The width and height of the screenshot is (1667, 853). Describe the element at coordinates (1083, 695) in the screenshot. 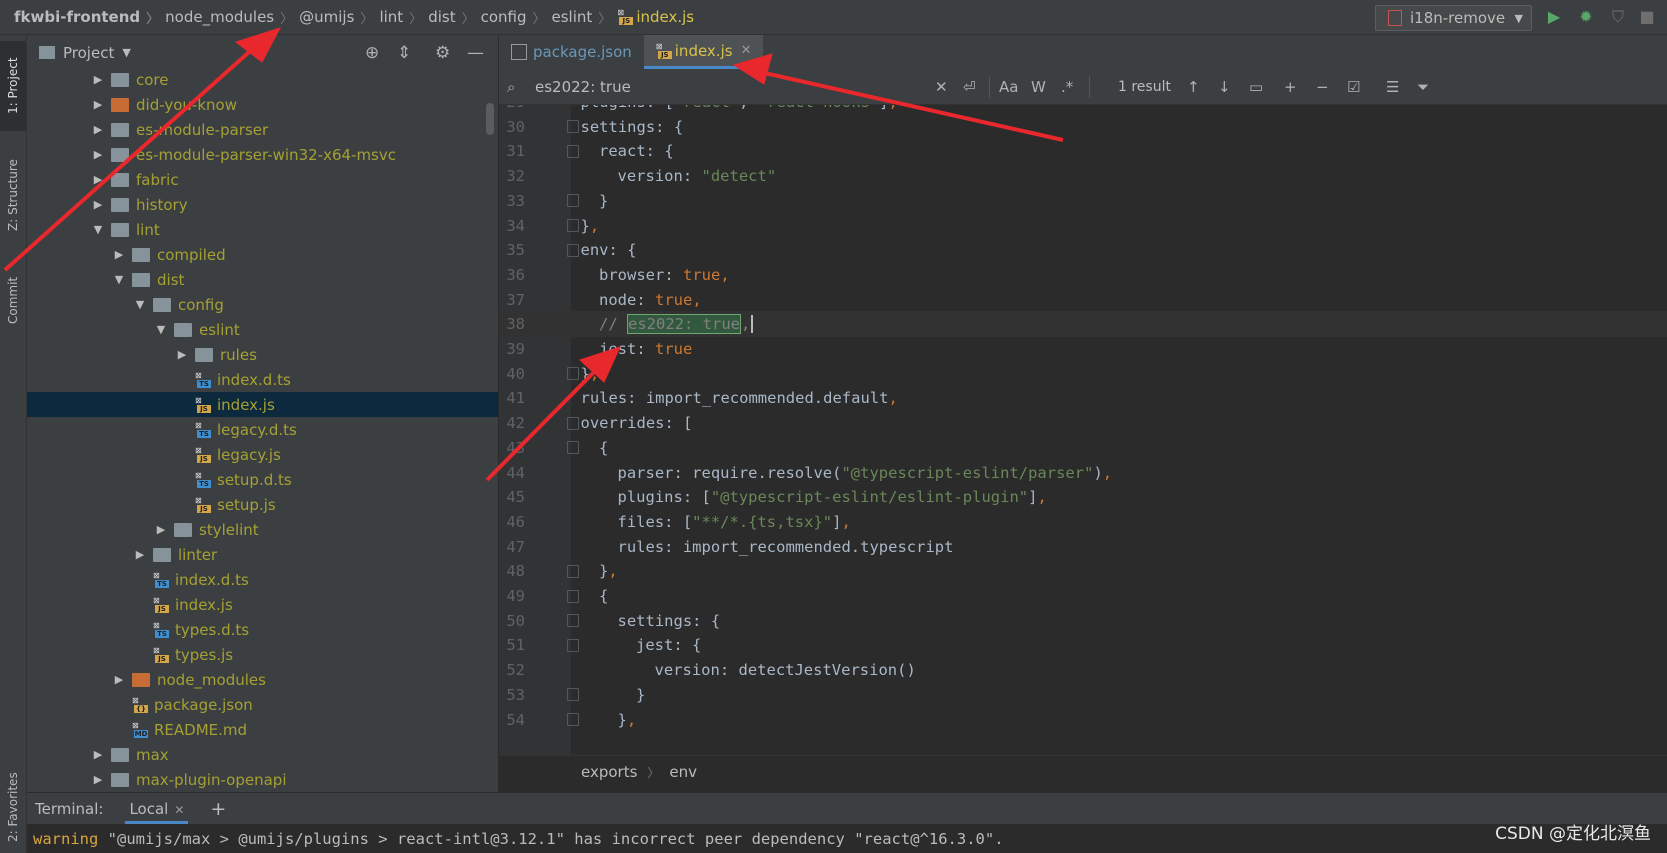

I see `code-line: 53}` at that location.